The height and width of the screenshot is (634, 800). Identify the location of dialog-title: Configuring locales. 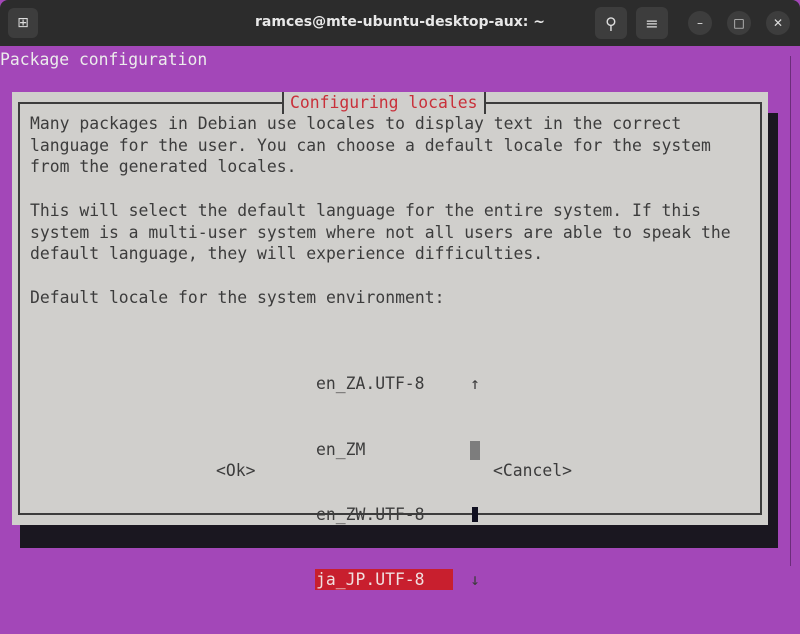
(384, 103).